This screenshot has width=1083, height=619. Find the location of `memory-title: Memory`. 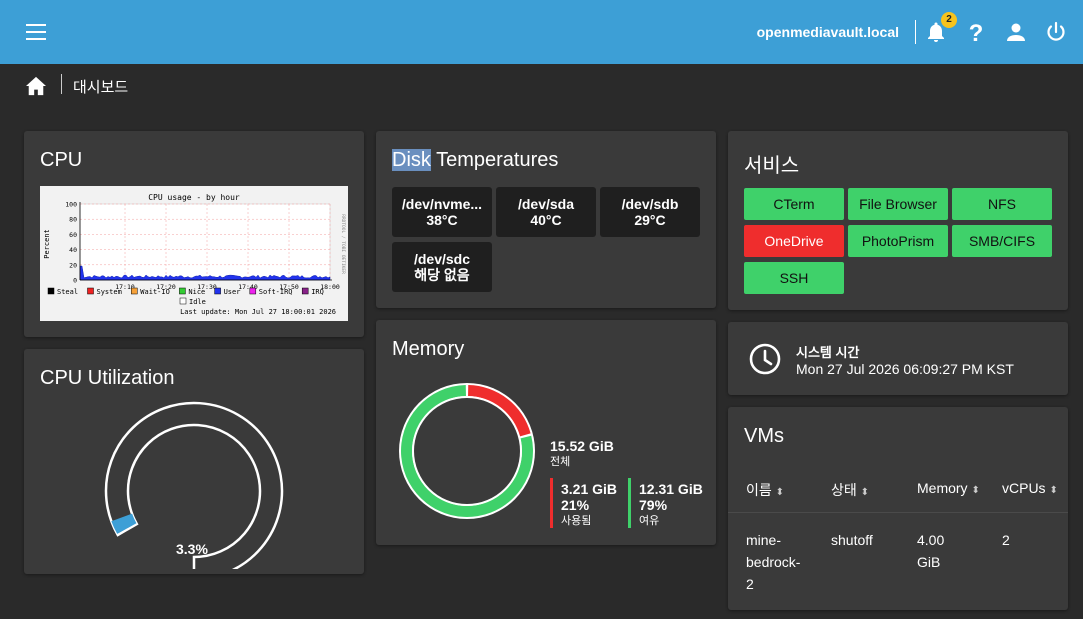

memory-title: Memory is located at coordinates (428, 349).